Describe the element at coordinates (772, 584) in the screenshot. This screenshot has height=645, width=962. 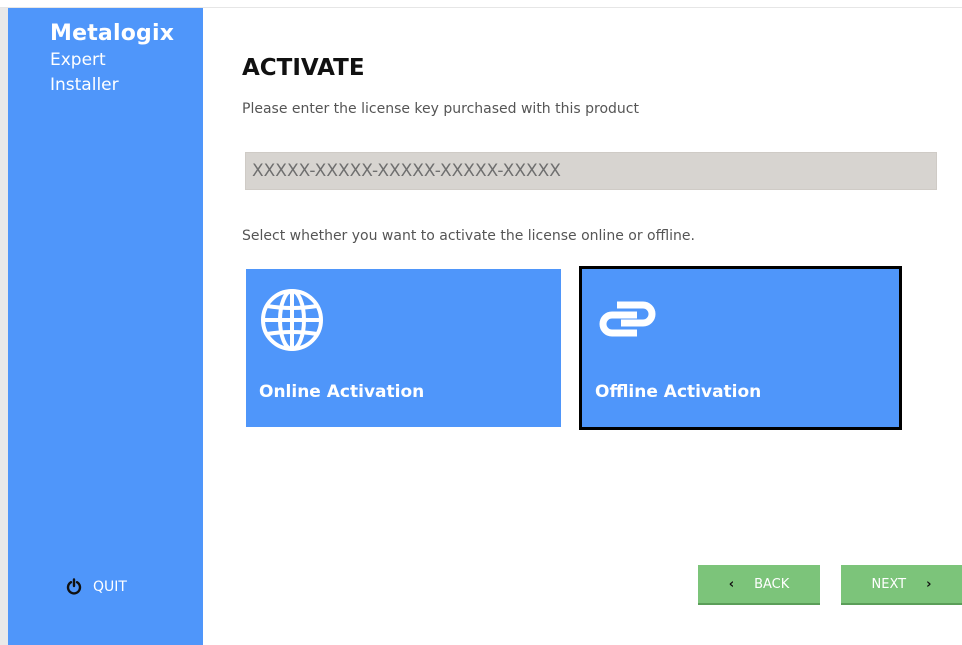
I see `back-label: BACK` at that location.